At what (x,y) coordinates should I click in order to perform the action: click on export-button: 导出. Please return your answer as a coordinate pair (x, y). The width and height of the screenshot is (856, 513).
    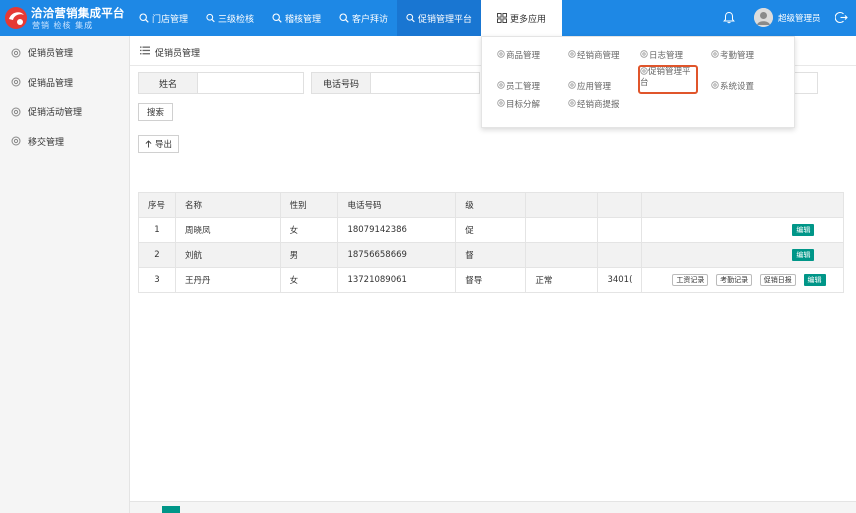
    Looking at the image, I should click on (158, 144).